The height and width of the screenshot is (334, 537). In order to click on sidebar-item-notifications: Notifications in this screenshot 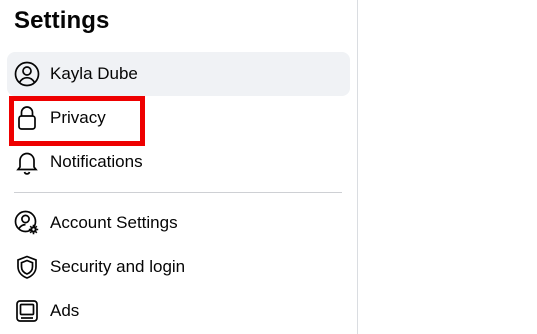, I will do `click(178, 162)`.